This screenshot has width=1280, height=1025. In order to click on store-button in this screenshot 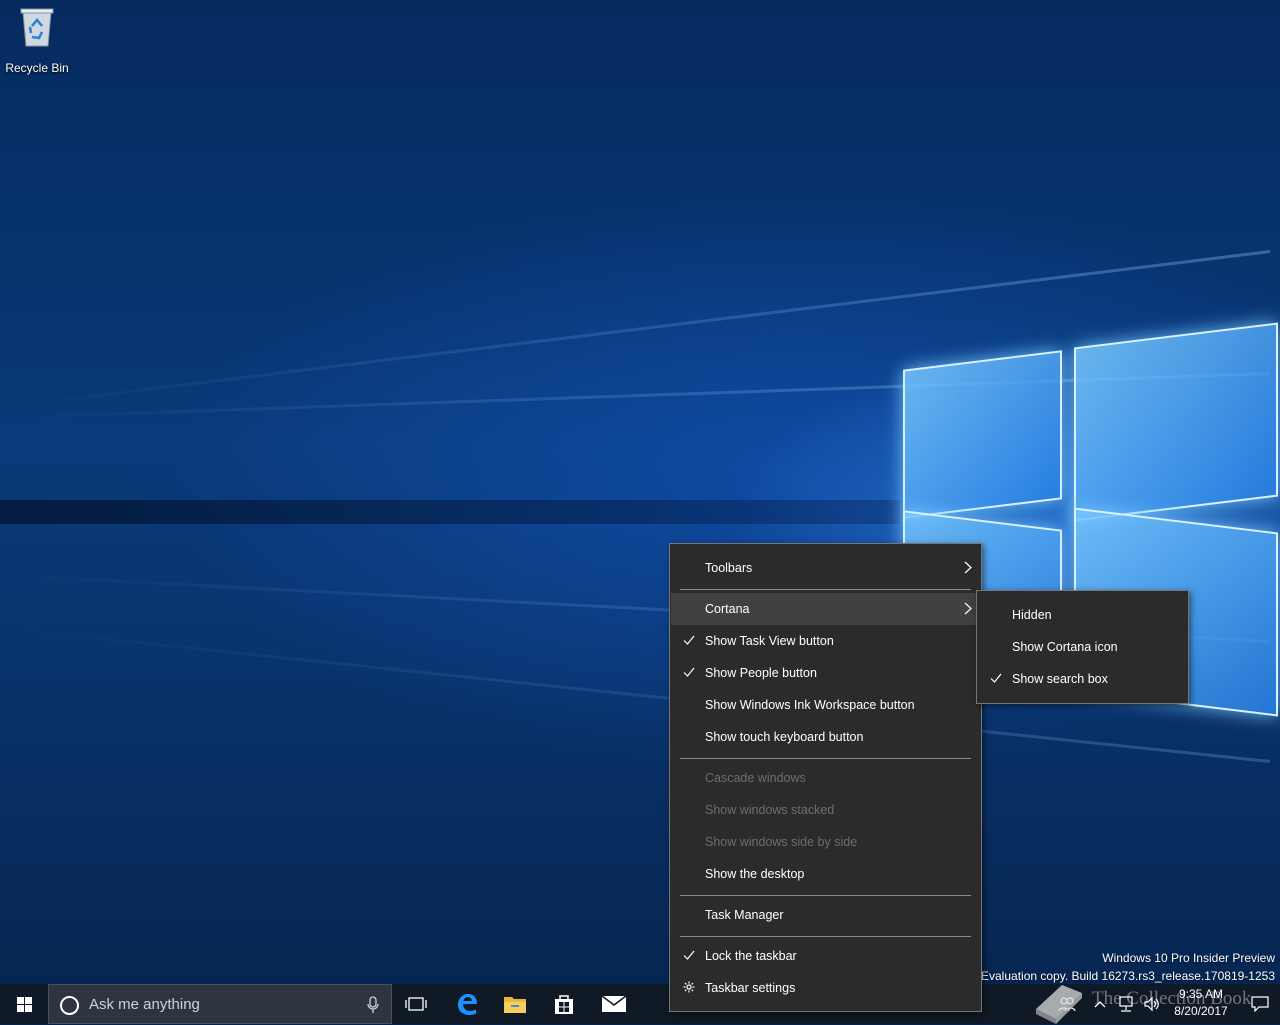, I will do `click(564, 1004)`.